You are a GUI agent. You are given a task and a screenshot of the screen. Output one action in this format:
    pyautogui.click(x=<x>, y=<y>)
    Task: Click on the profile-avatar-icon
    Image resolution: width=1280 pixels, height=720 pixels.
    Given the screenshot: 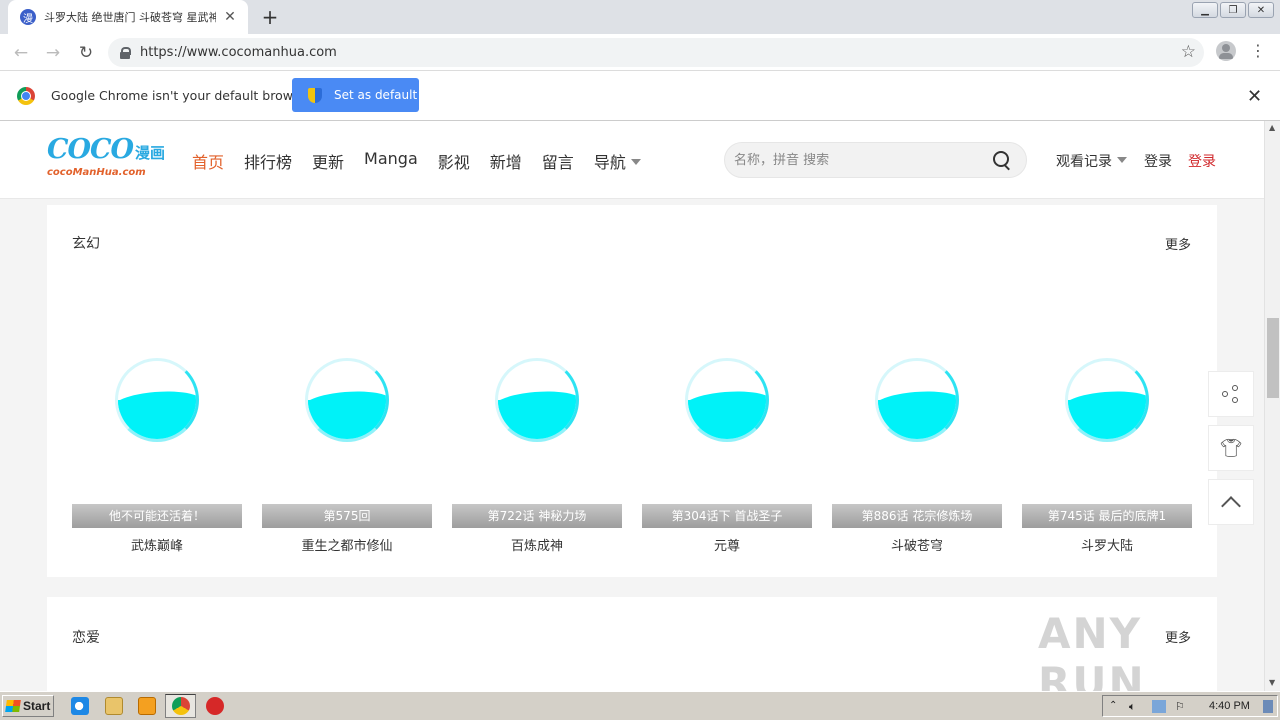 What is the action you would take?
    pyautogui.click(x=1226, y=51)
    